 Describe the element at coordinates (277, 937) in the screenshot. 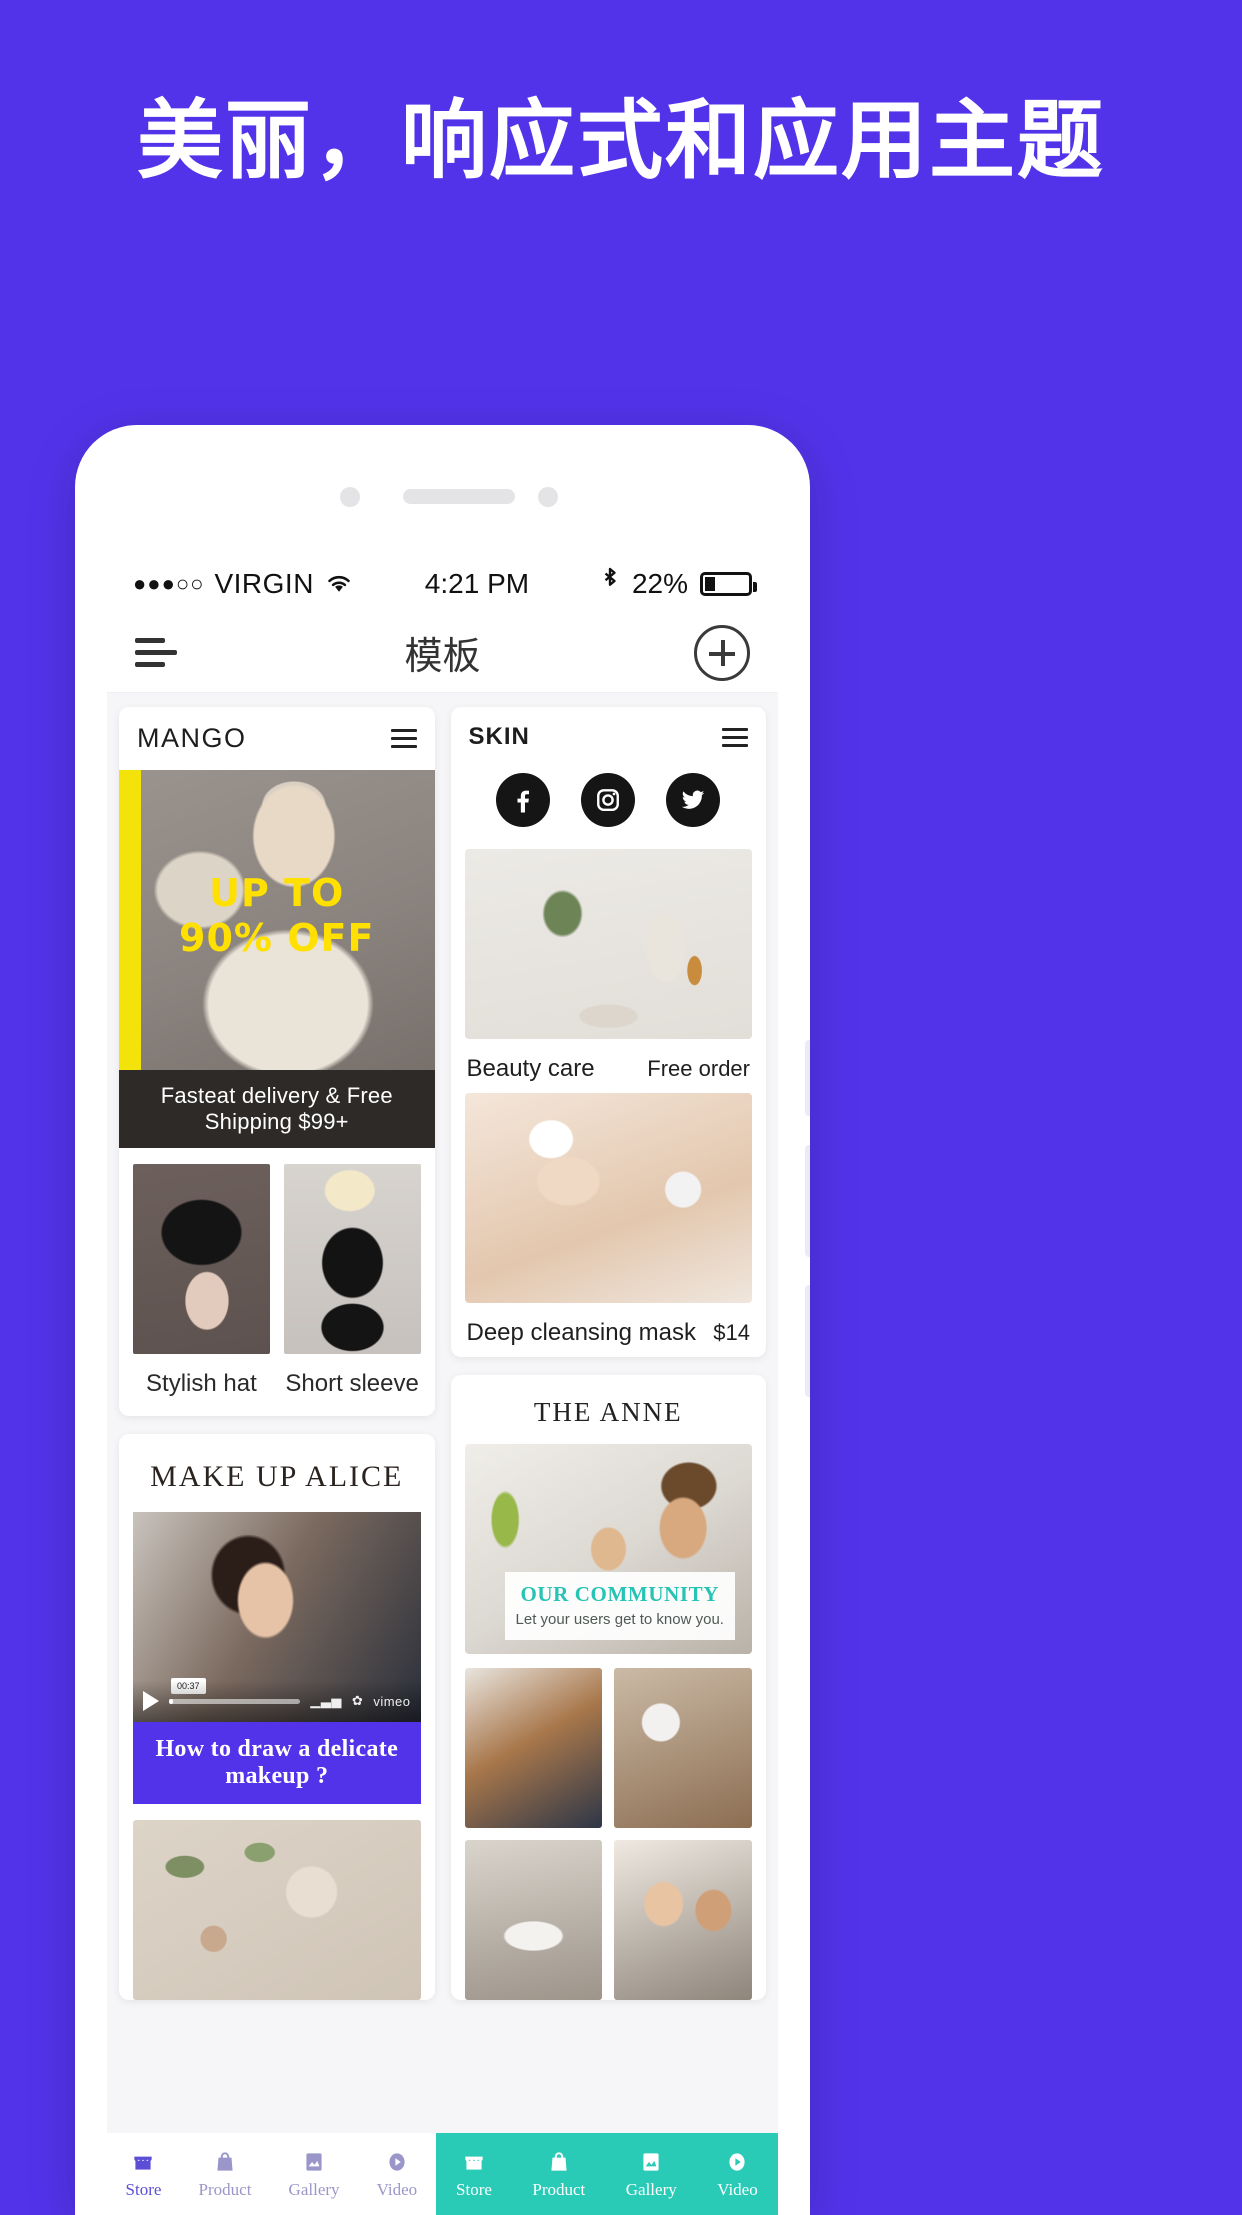

I see `promo-line-2: 90% OFF` at that location.